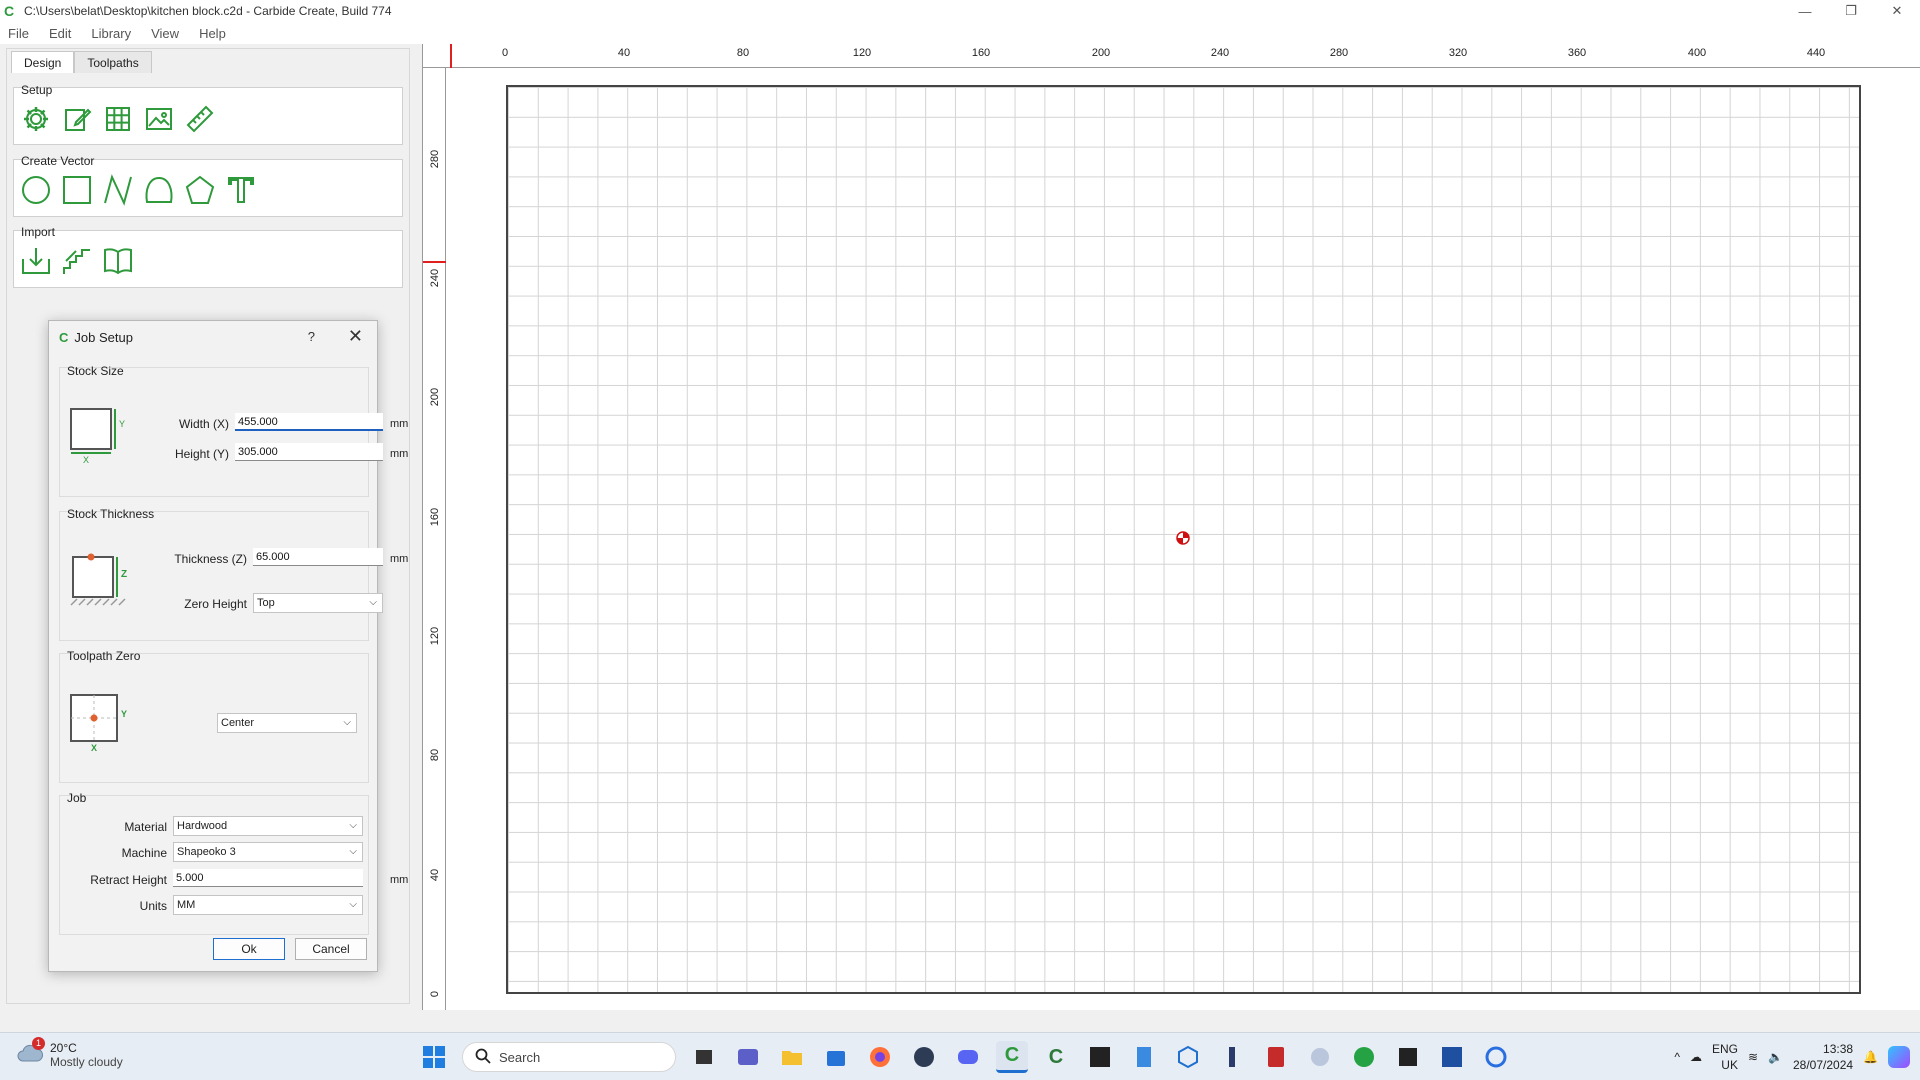 The width and height of the screenshot is (1920, 1080). What do you see at coordinates (1220, 53) in the screenshot?
I see `ruler-x-label: 240` at bounding box center [1220, 53].